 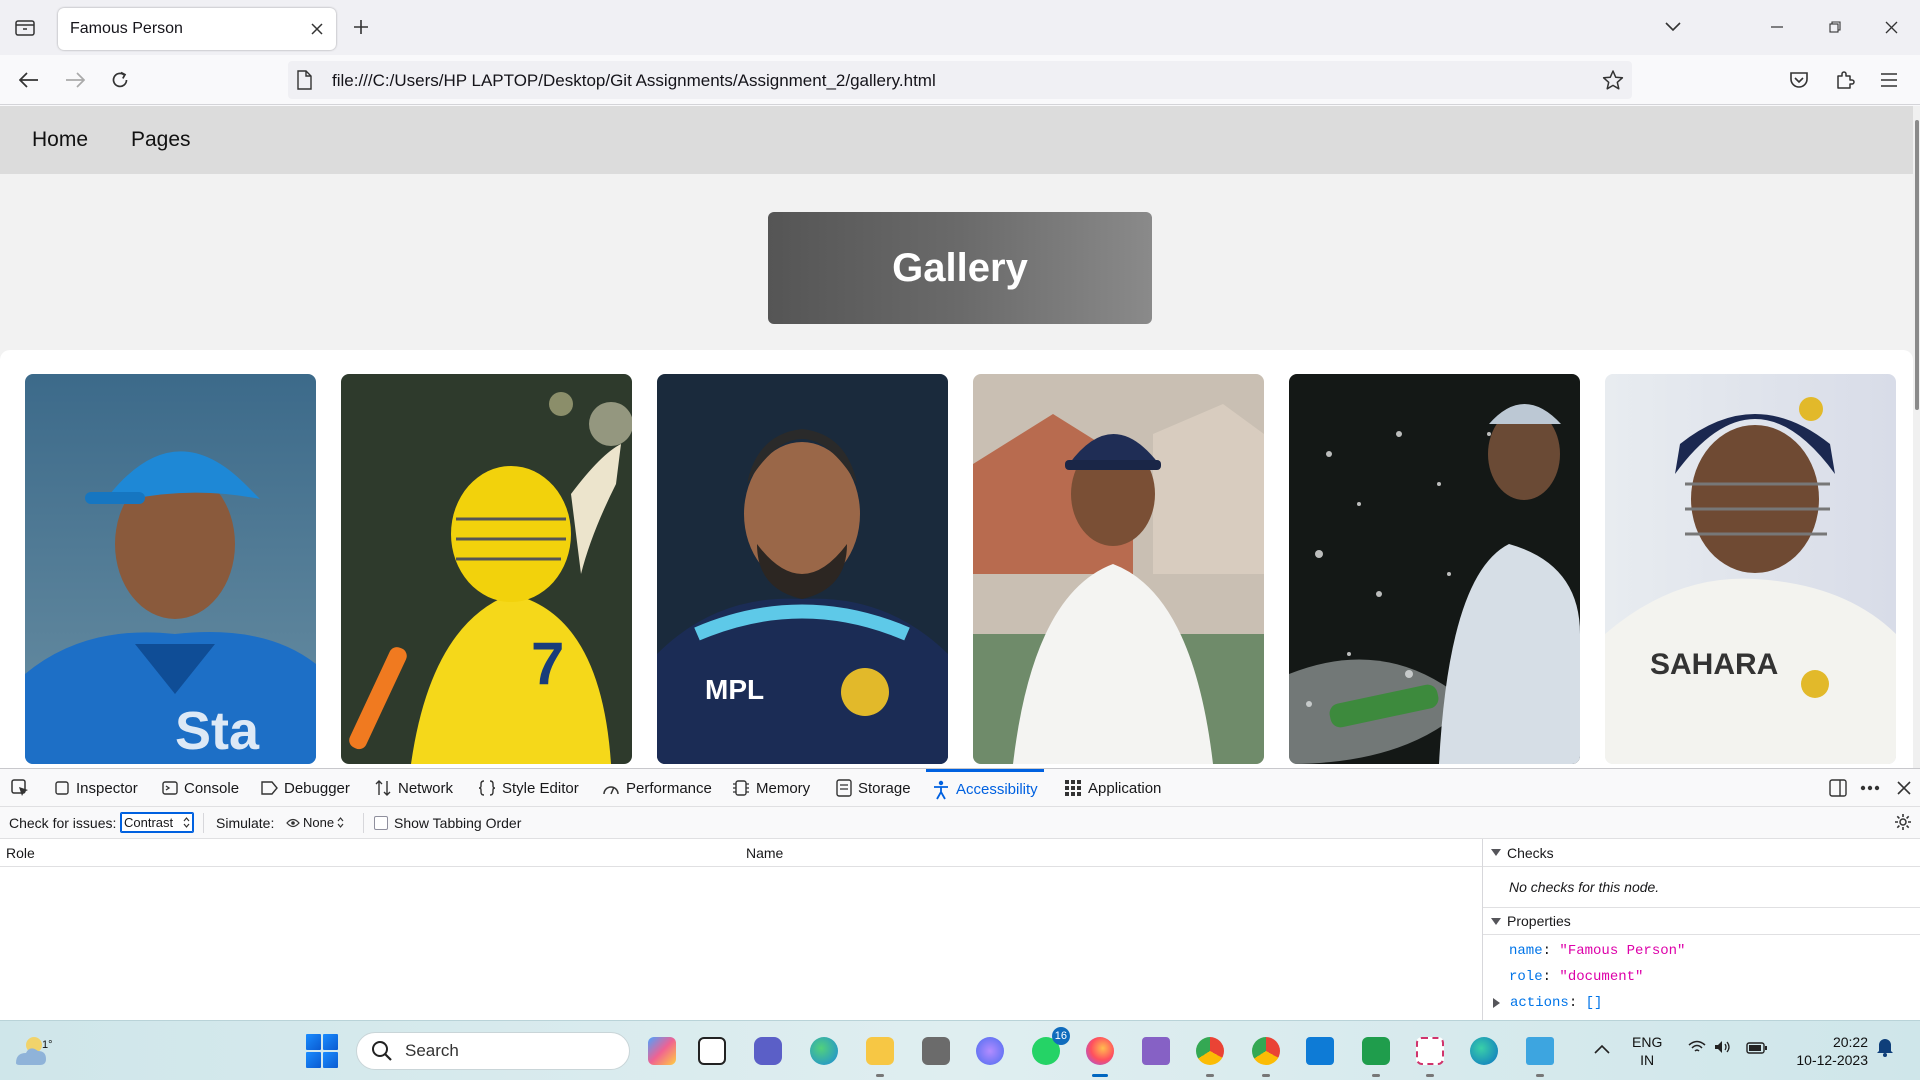 I want to click on page-vertical-scrollbar, so click(x=1916, y=437).